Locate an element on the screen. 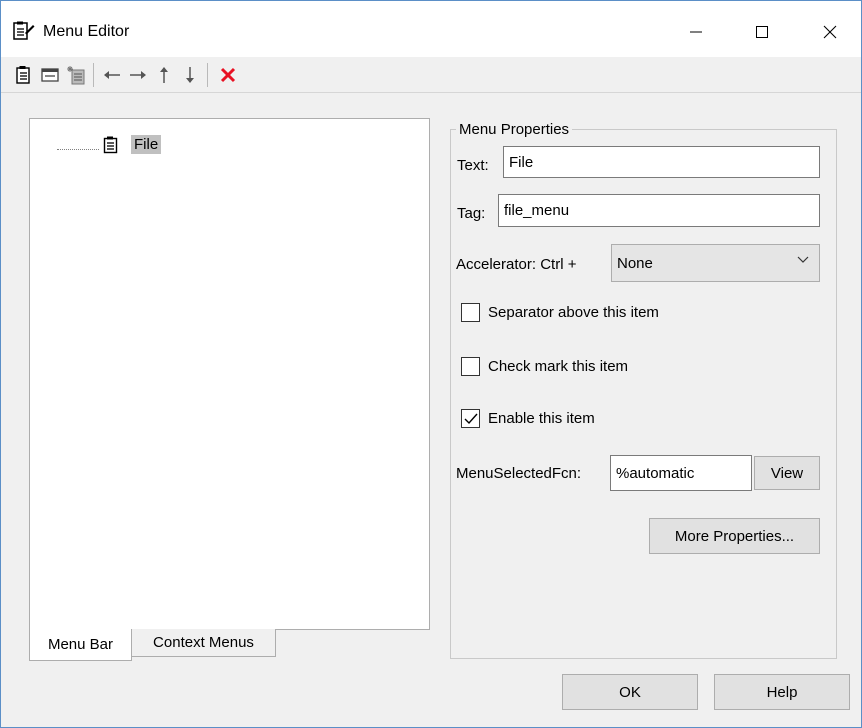 The height and width of the screenshot is (728, 862). move-down-button is located at coordinates (190, 75).